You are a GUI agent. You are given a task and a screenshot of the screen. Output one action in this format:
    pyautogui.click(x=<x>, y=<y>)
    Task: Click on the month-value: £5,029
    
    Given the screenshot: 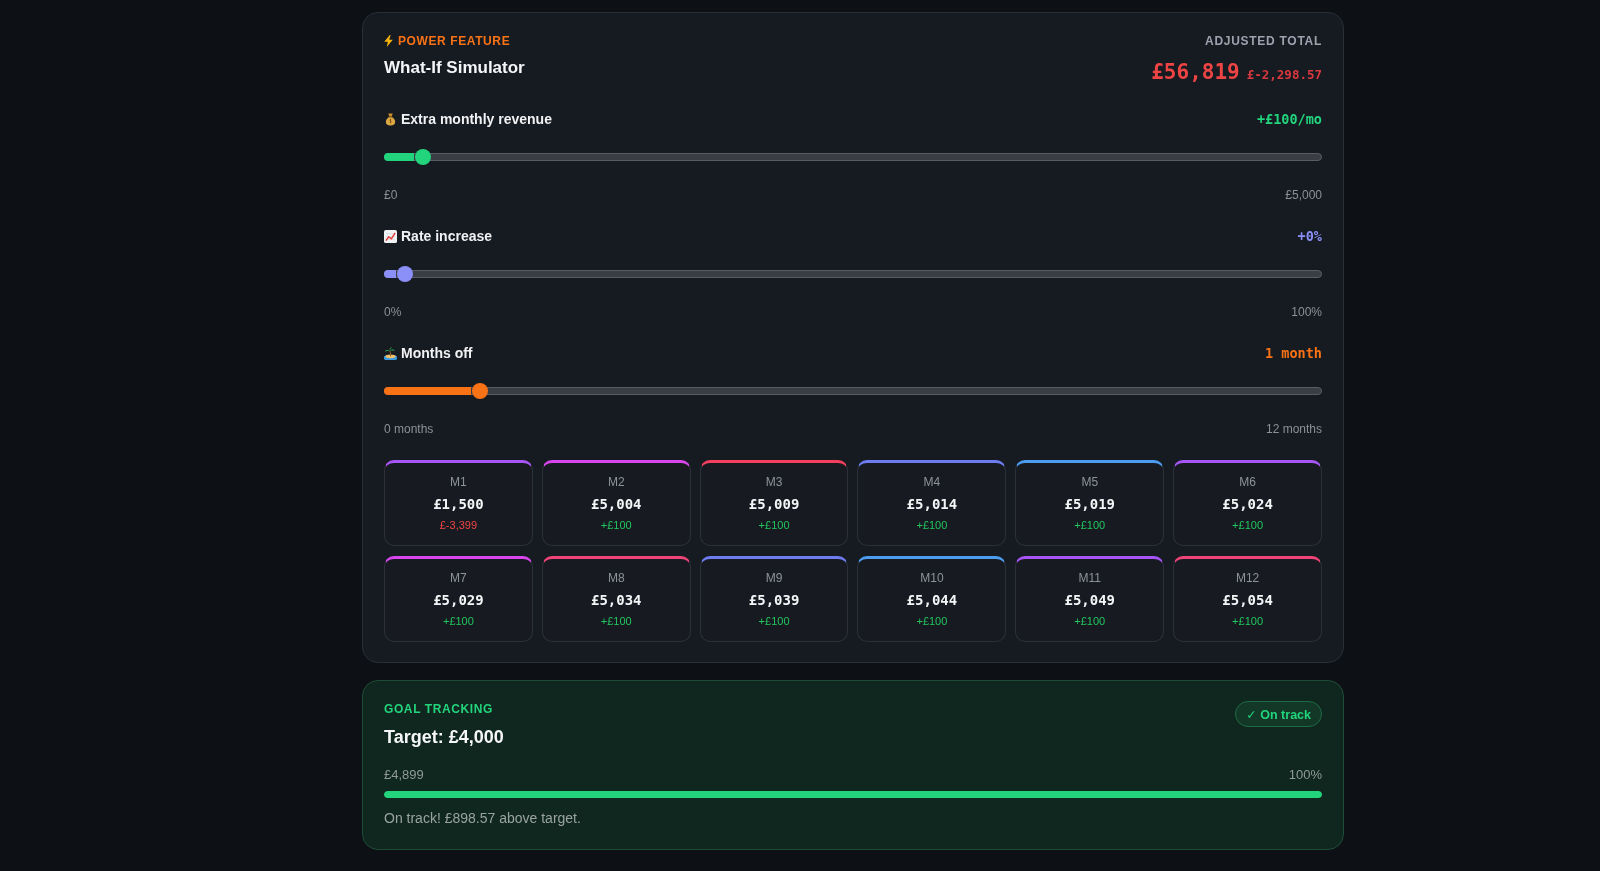 What is the action you would take?
    pyautogui.click(x=458, y=600)
    